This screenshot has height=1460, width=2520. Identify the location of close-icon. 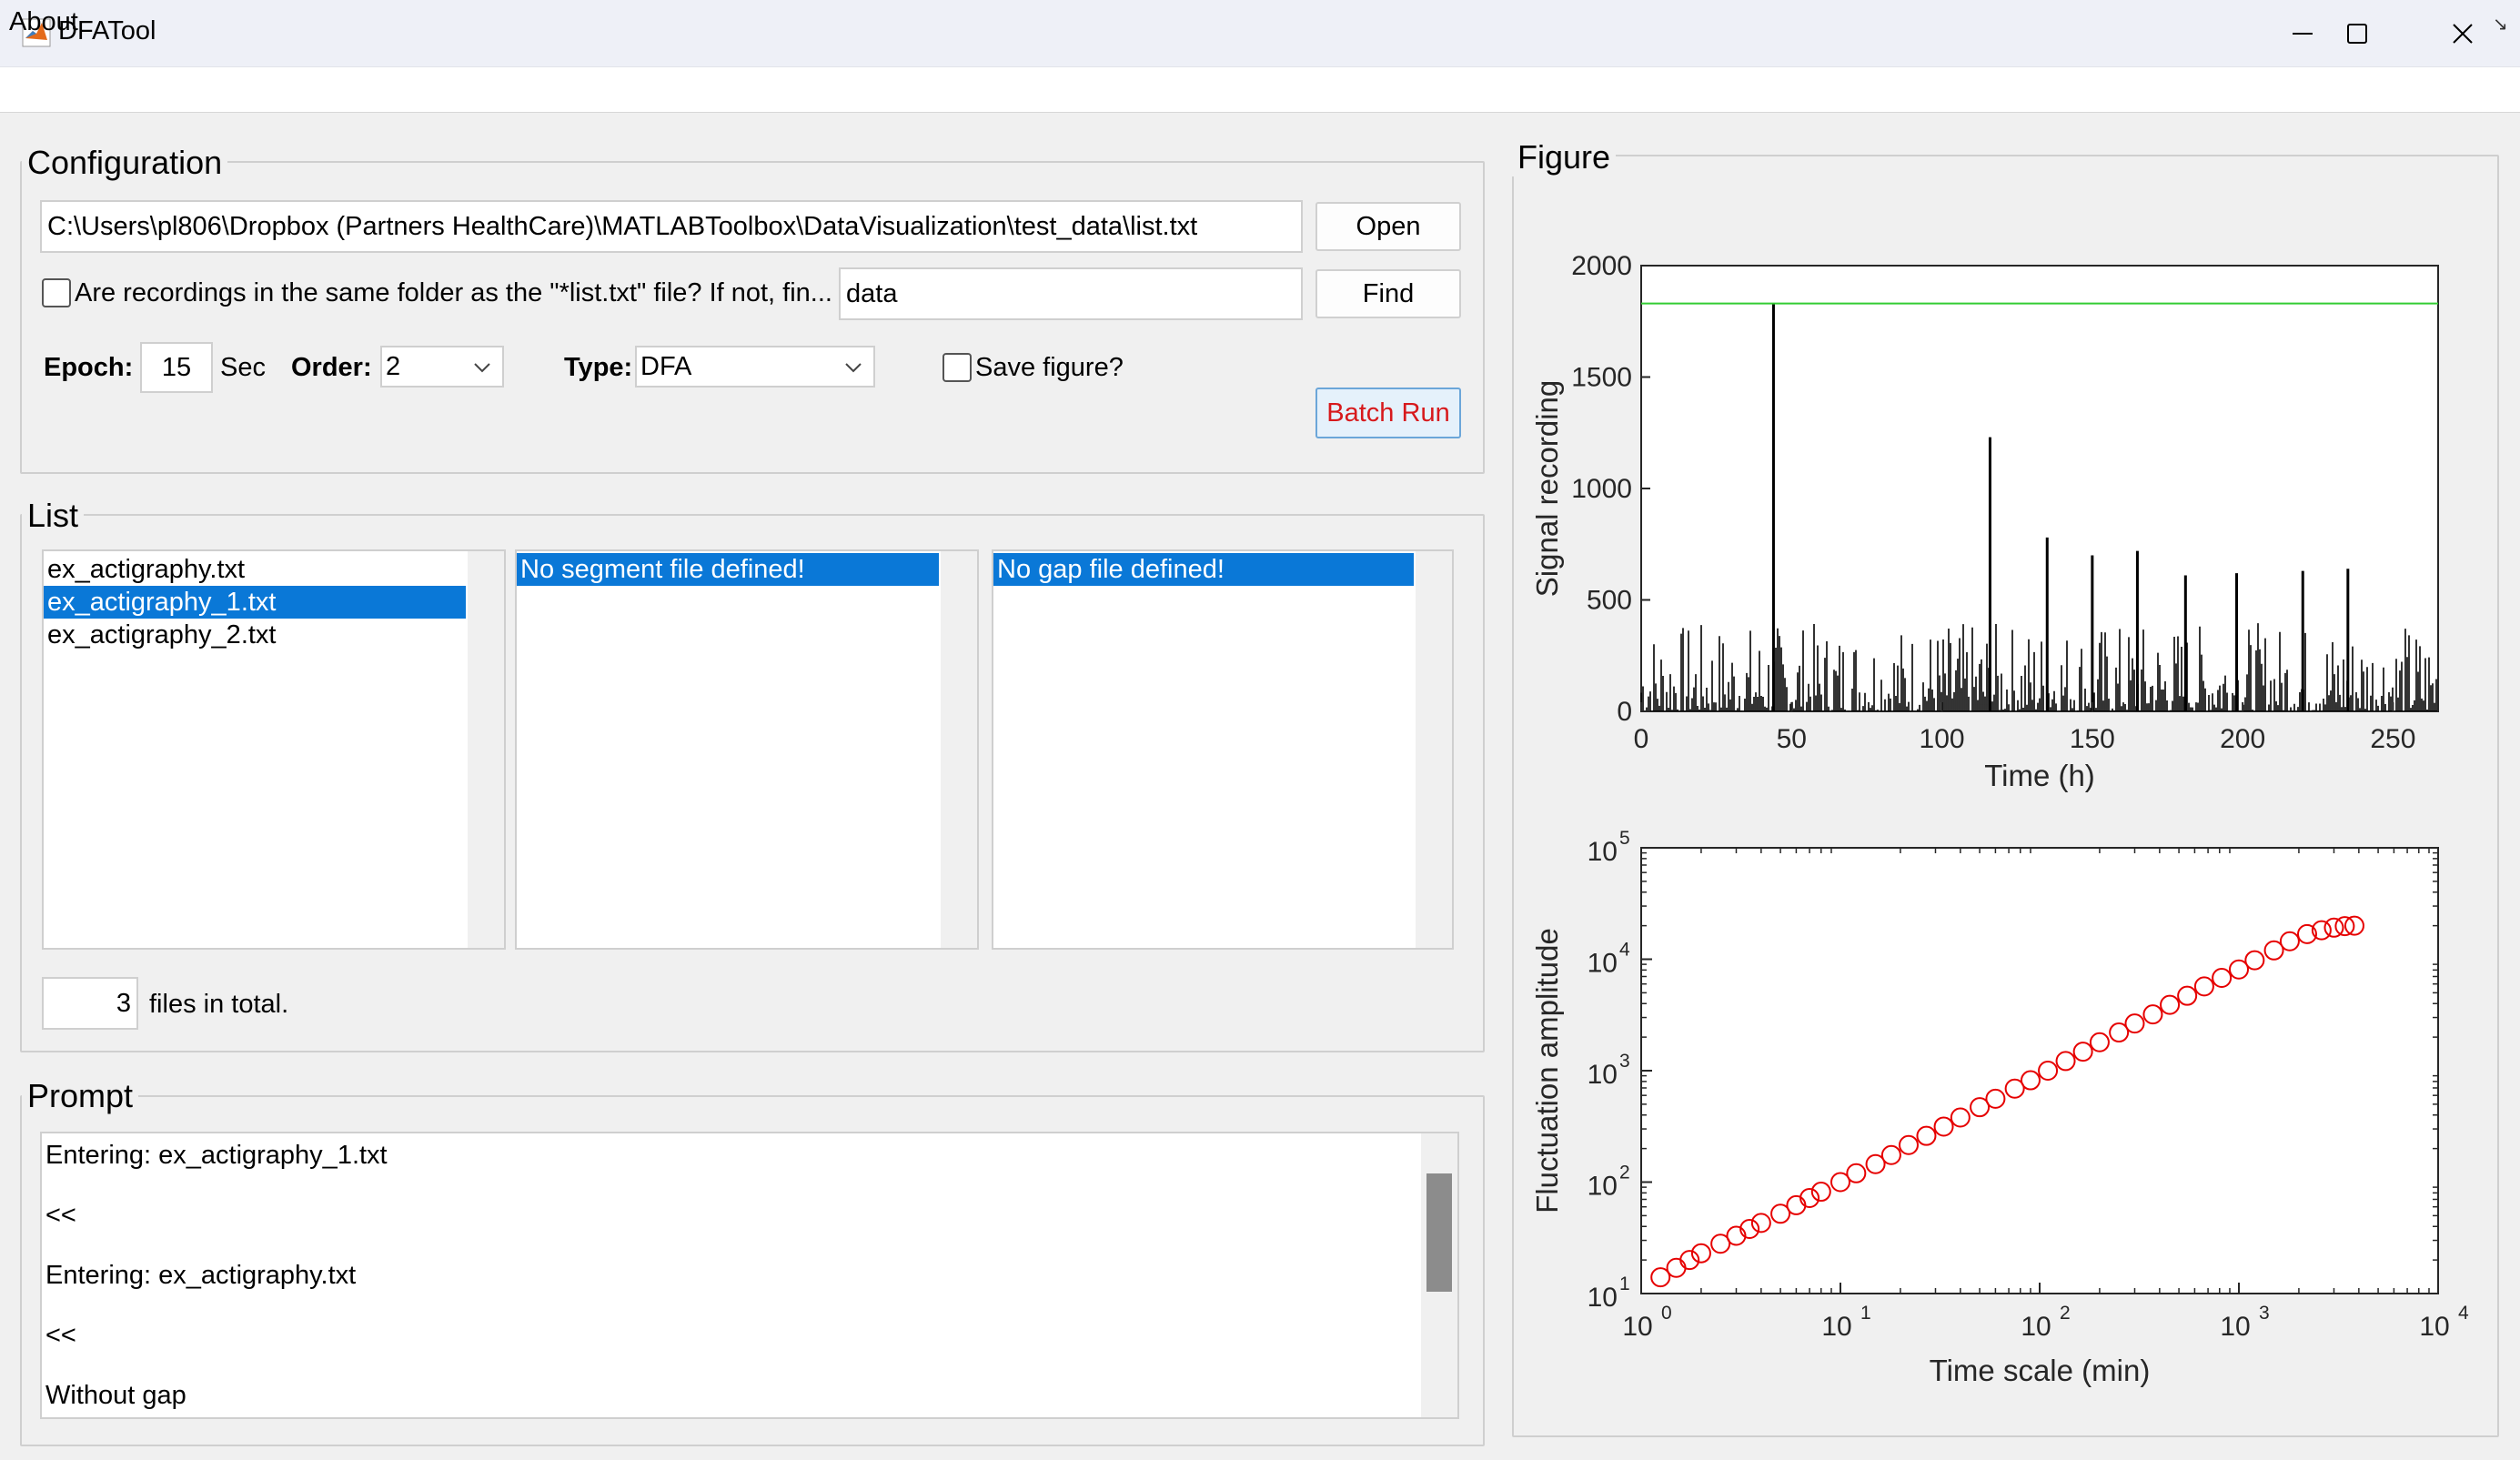
(2463, 34).